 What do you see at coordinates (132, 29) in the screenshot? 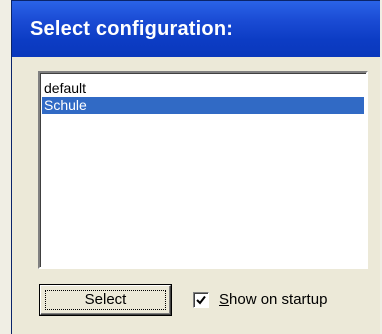
I see `dialog-title: Select configuration:` at bounding box center [132, 29].